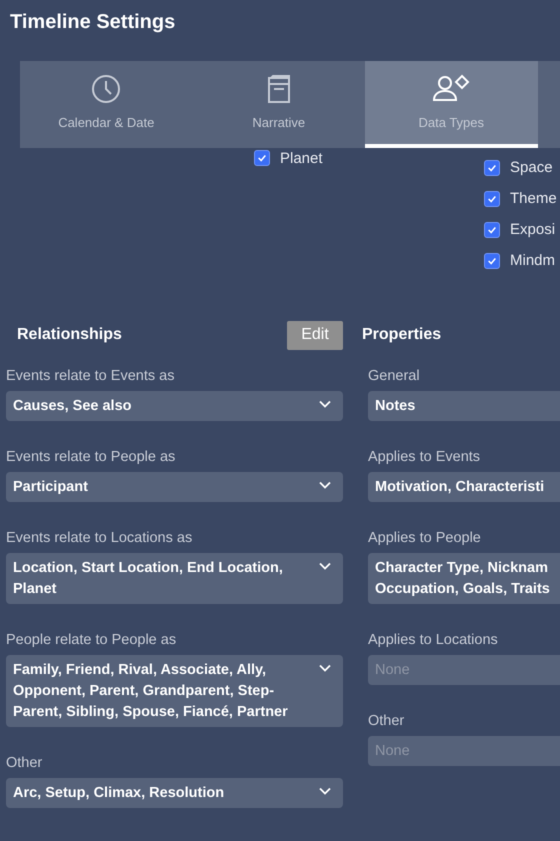  What do you see at coordinates (92, 22) in the screenshot?
I see `window-title: Timeline Settings` at bounding box center [92, 22].